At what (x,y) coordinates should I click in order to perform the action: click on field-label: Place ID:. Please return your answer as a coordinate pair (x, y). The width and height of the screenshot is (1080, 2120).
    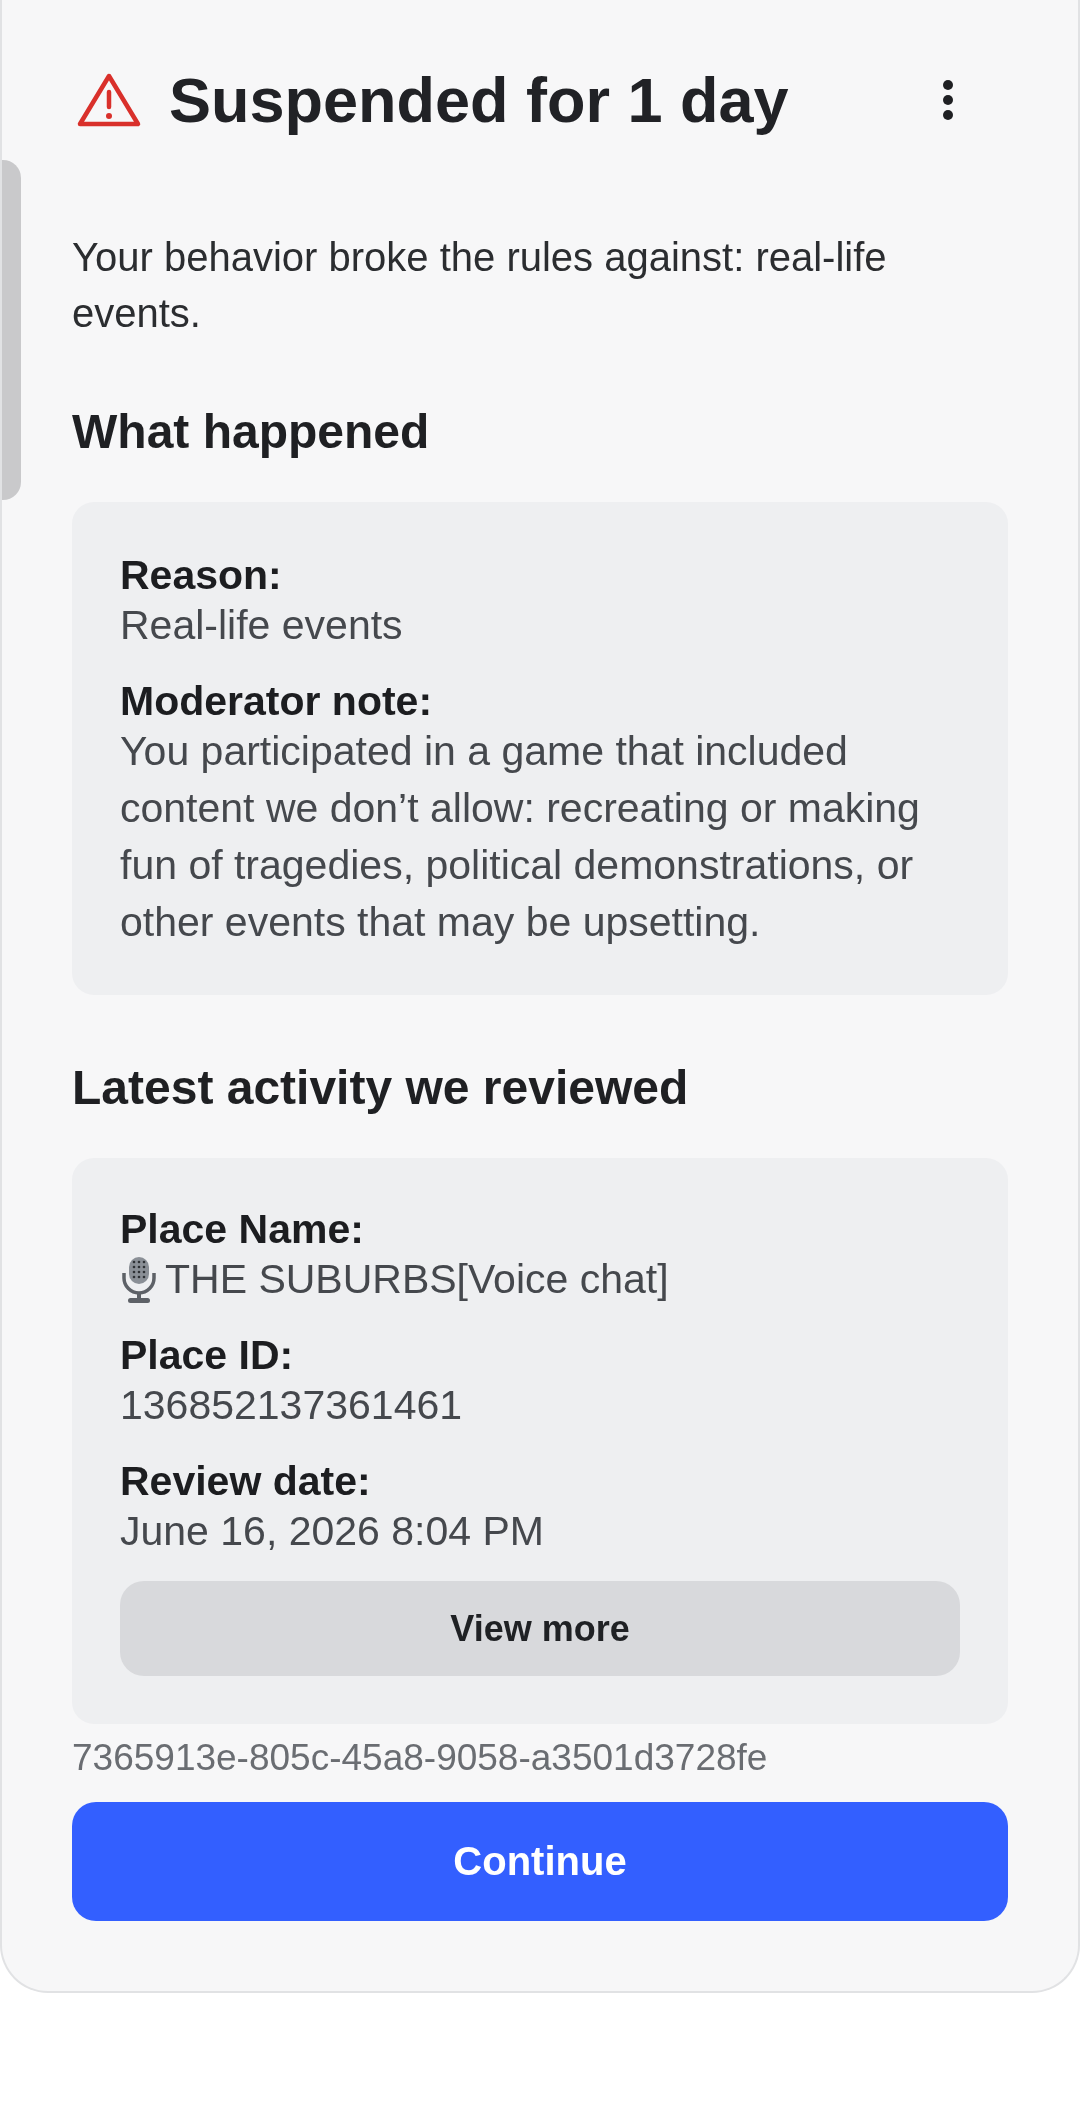
    Looking at the image, I should click on (207, 1355).